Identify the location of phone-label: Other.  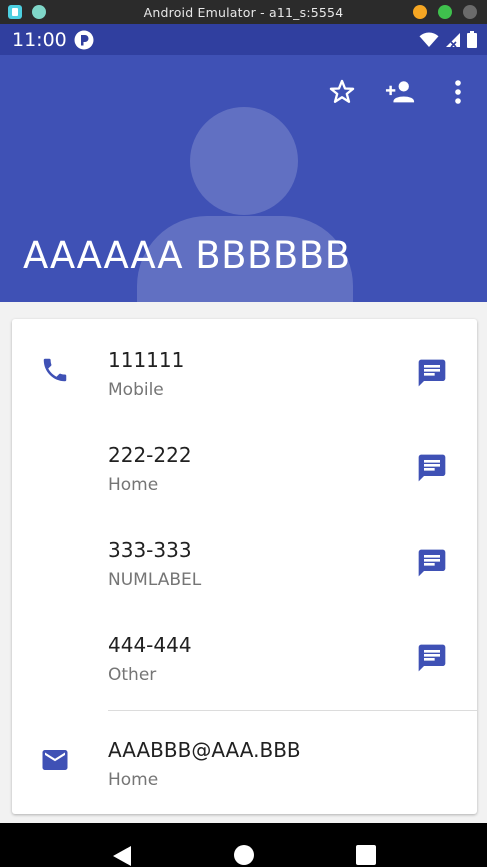
(132, 675).